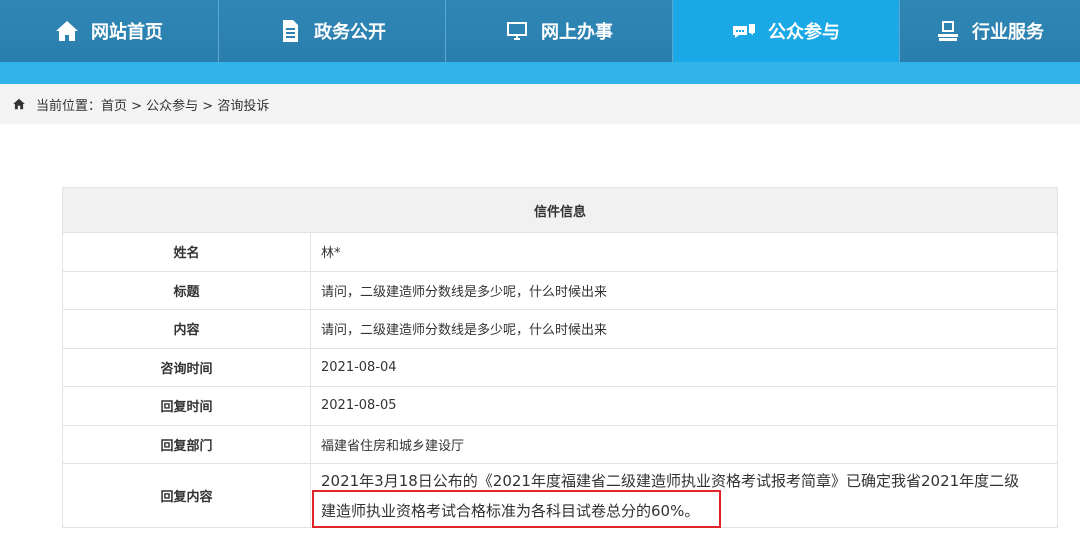 The height and width of the screenshot is (558, 1080). Describe the element at coordinates (290, 31) in the screenshot. I see `document-icon` at that location.